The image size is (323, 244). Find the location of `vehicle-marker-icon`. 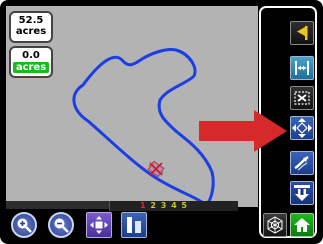

vehicle-marker-icon is located at coordinates (156, 169).